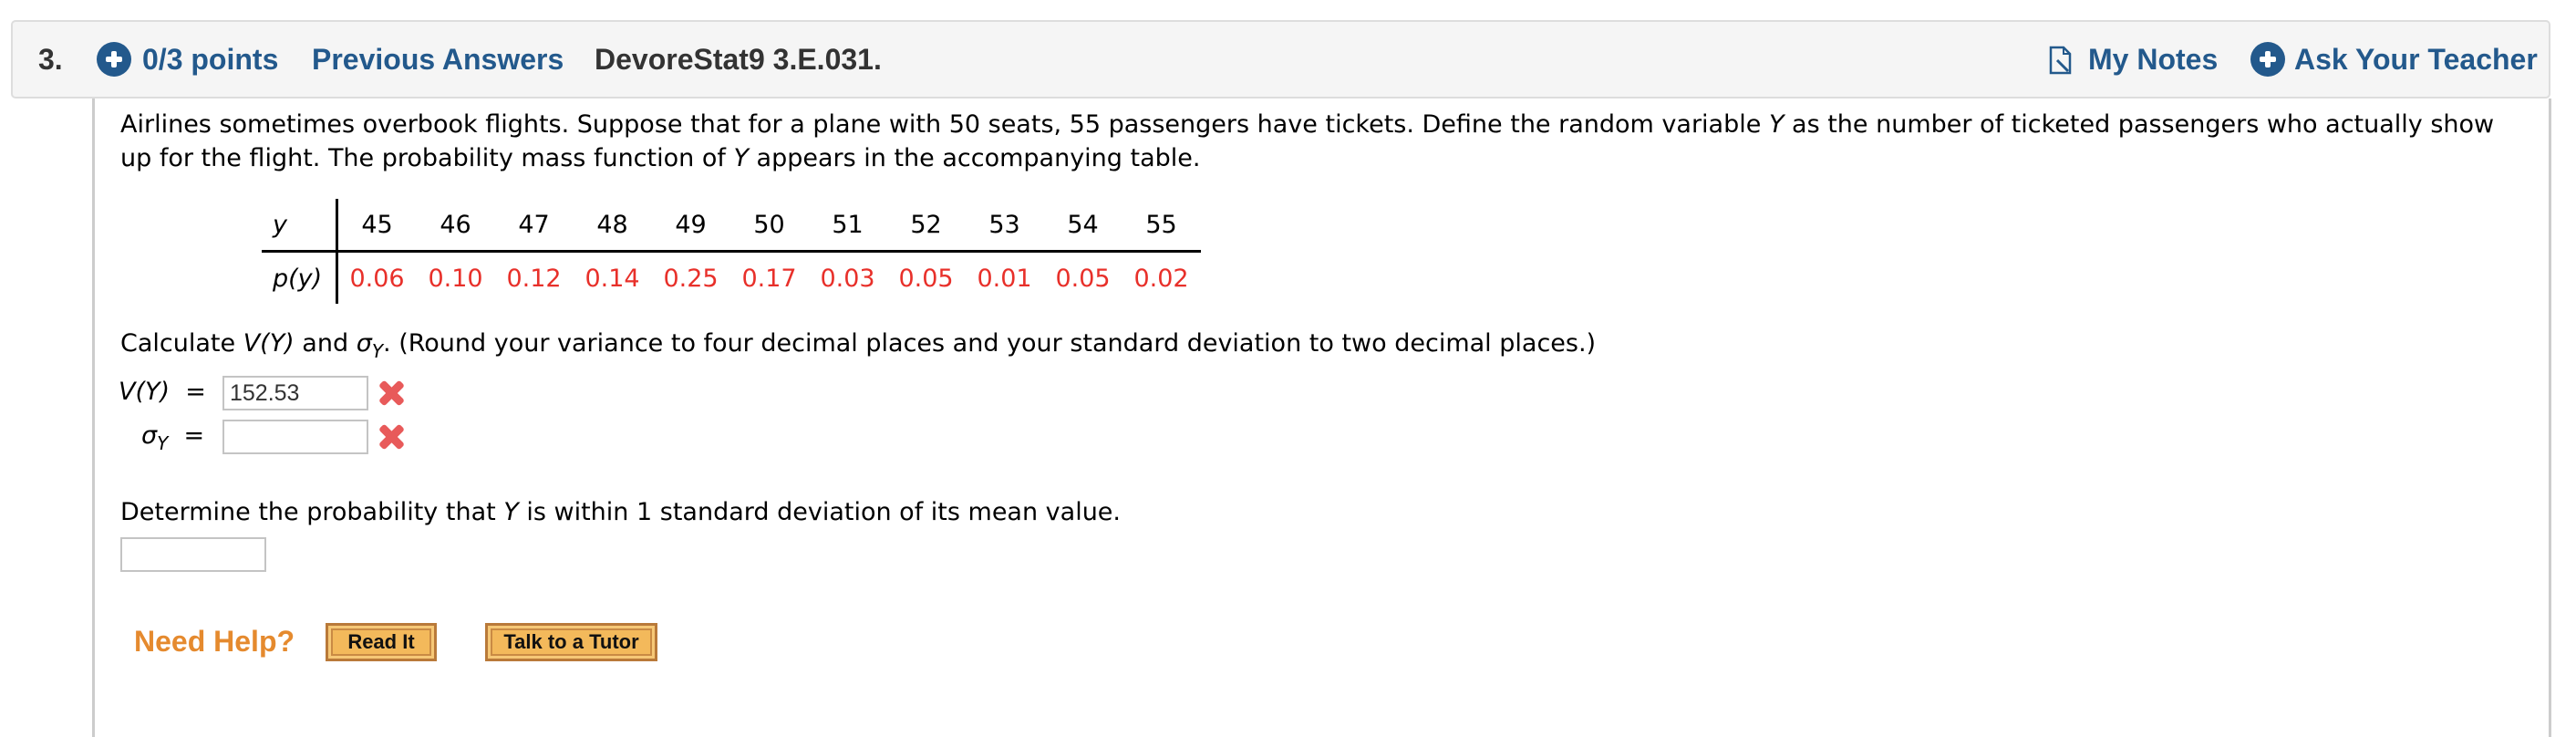  Describe the element at coordinates (145, 392) in the screenshot. I see `variance-label-text: V(Y)` at that location.